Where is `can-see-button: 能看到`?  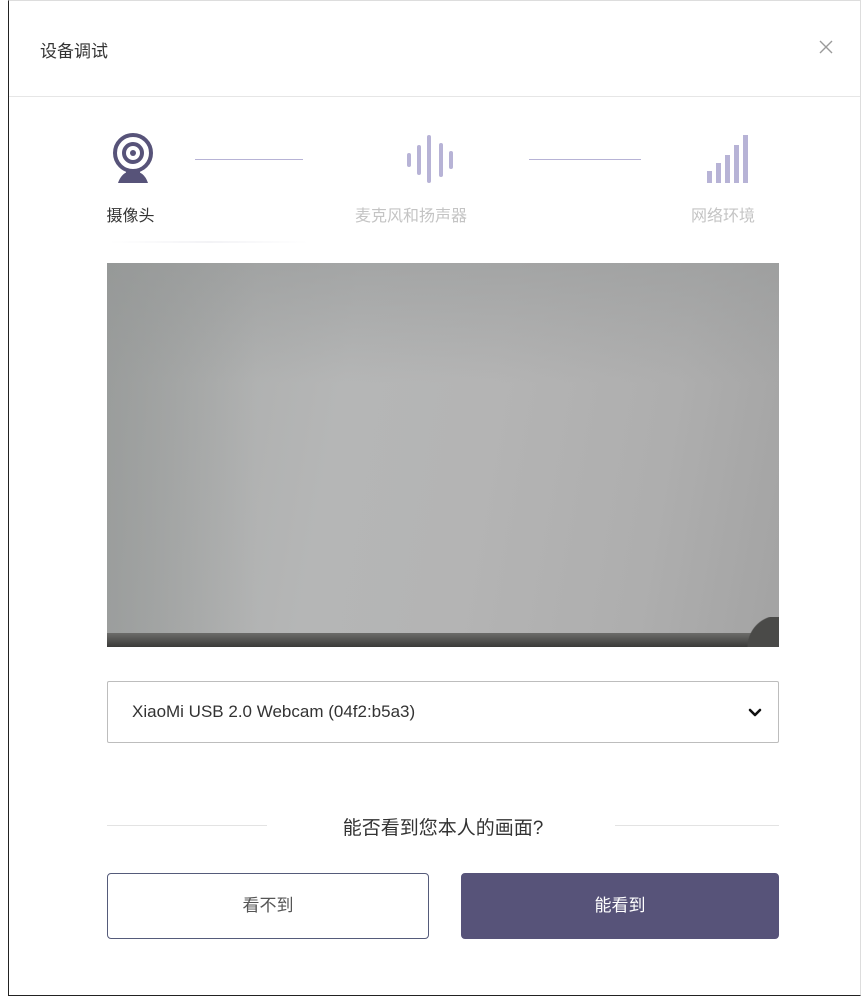
can-see-button: 能看到 is located at coordinates (620, 906).